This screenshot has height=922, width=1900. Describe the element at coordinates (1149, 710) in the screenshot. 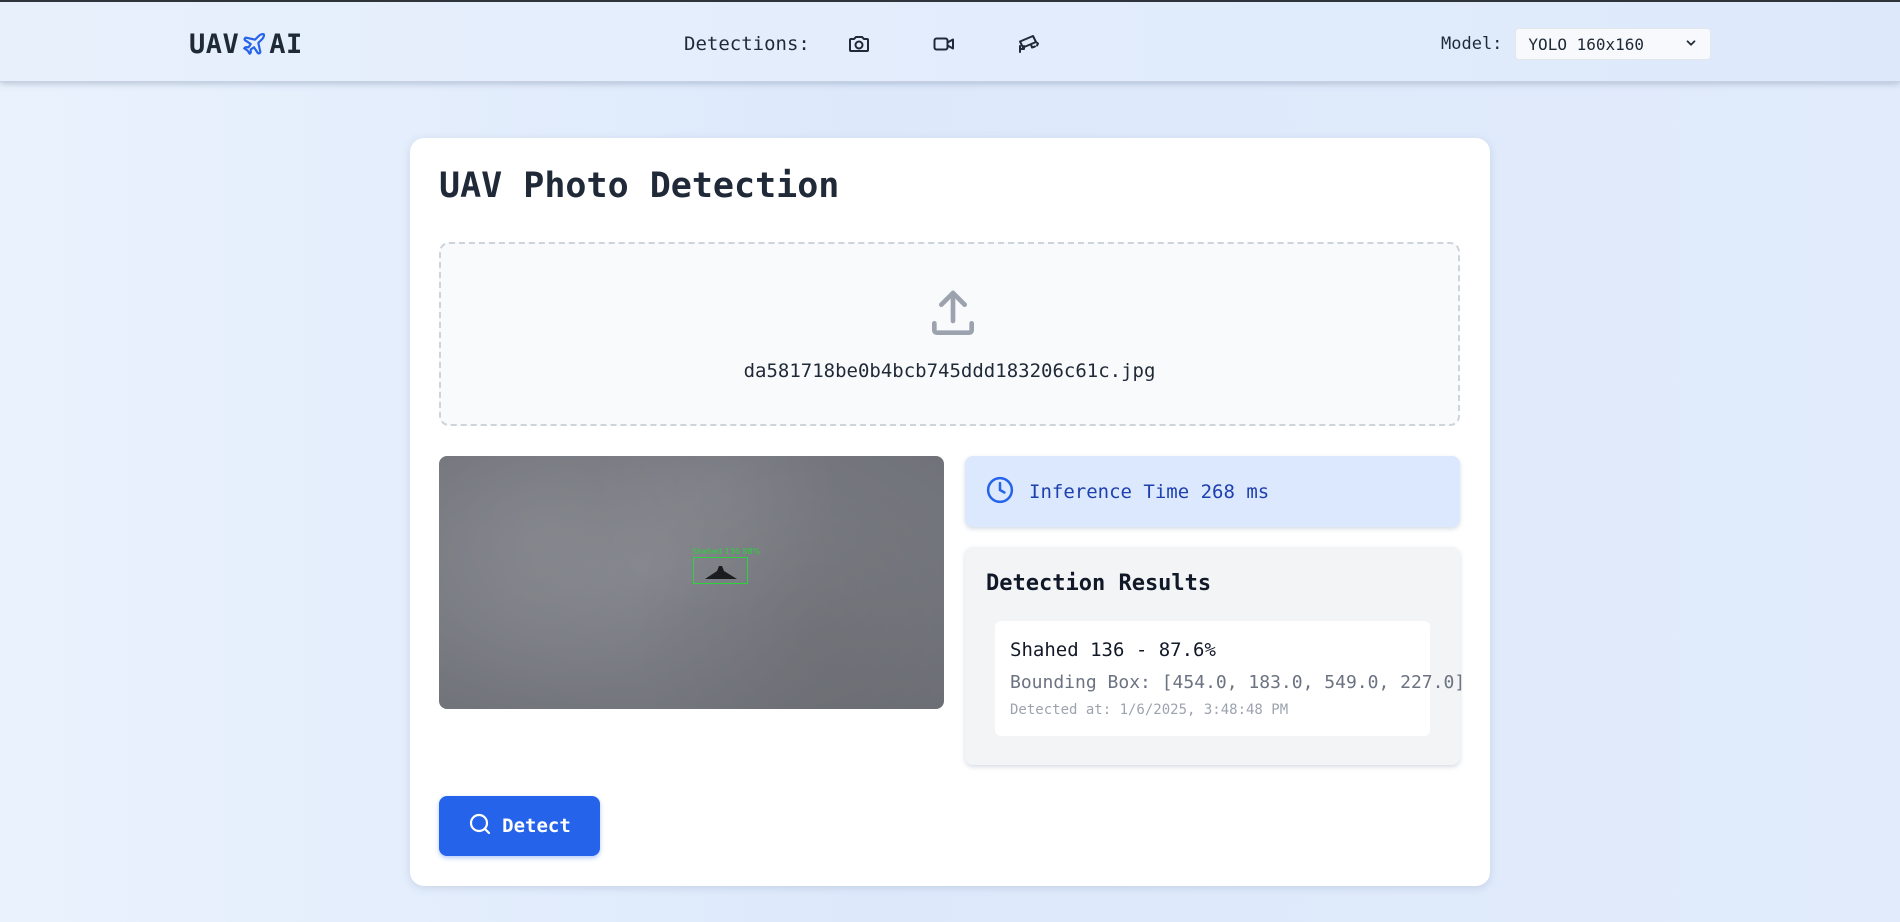

I see `result-detected-at: Detected at: 1/6/2025, 3:48:48 PM` at that location.